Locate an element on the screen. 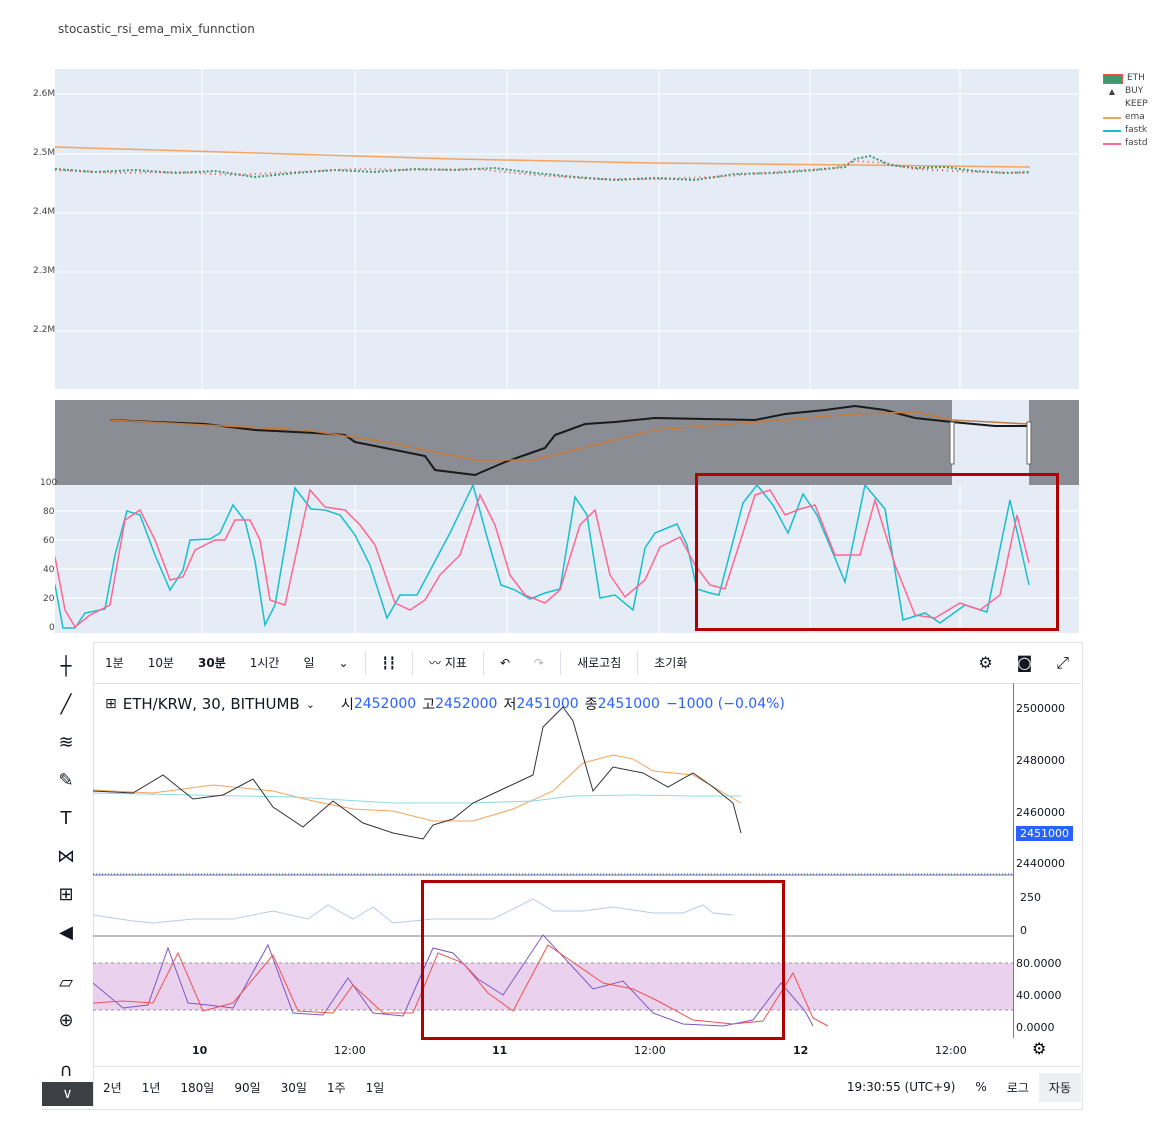 The width and height of the screenshot is (1161, 1125). interval-1m: 1분 is located at coordinates (114, 662).